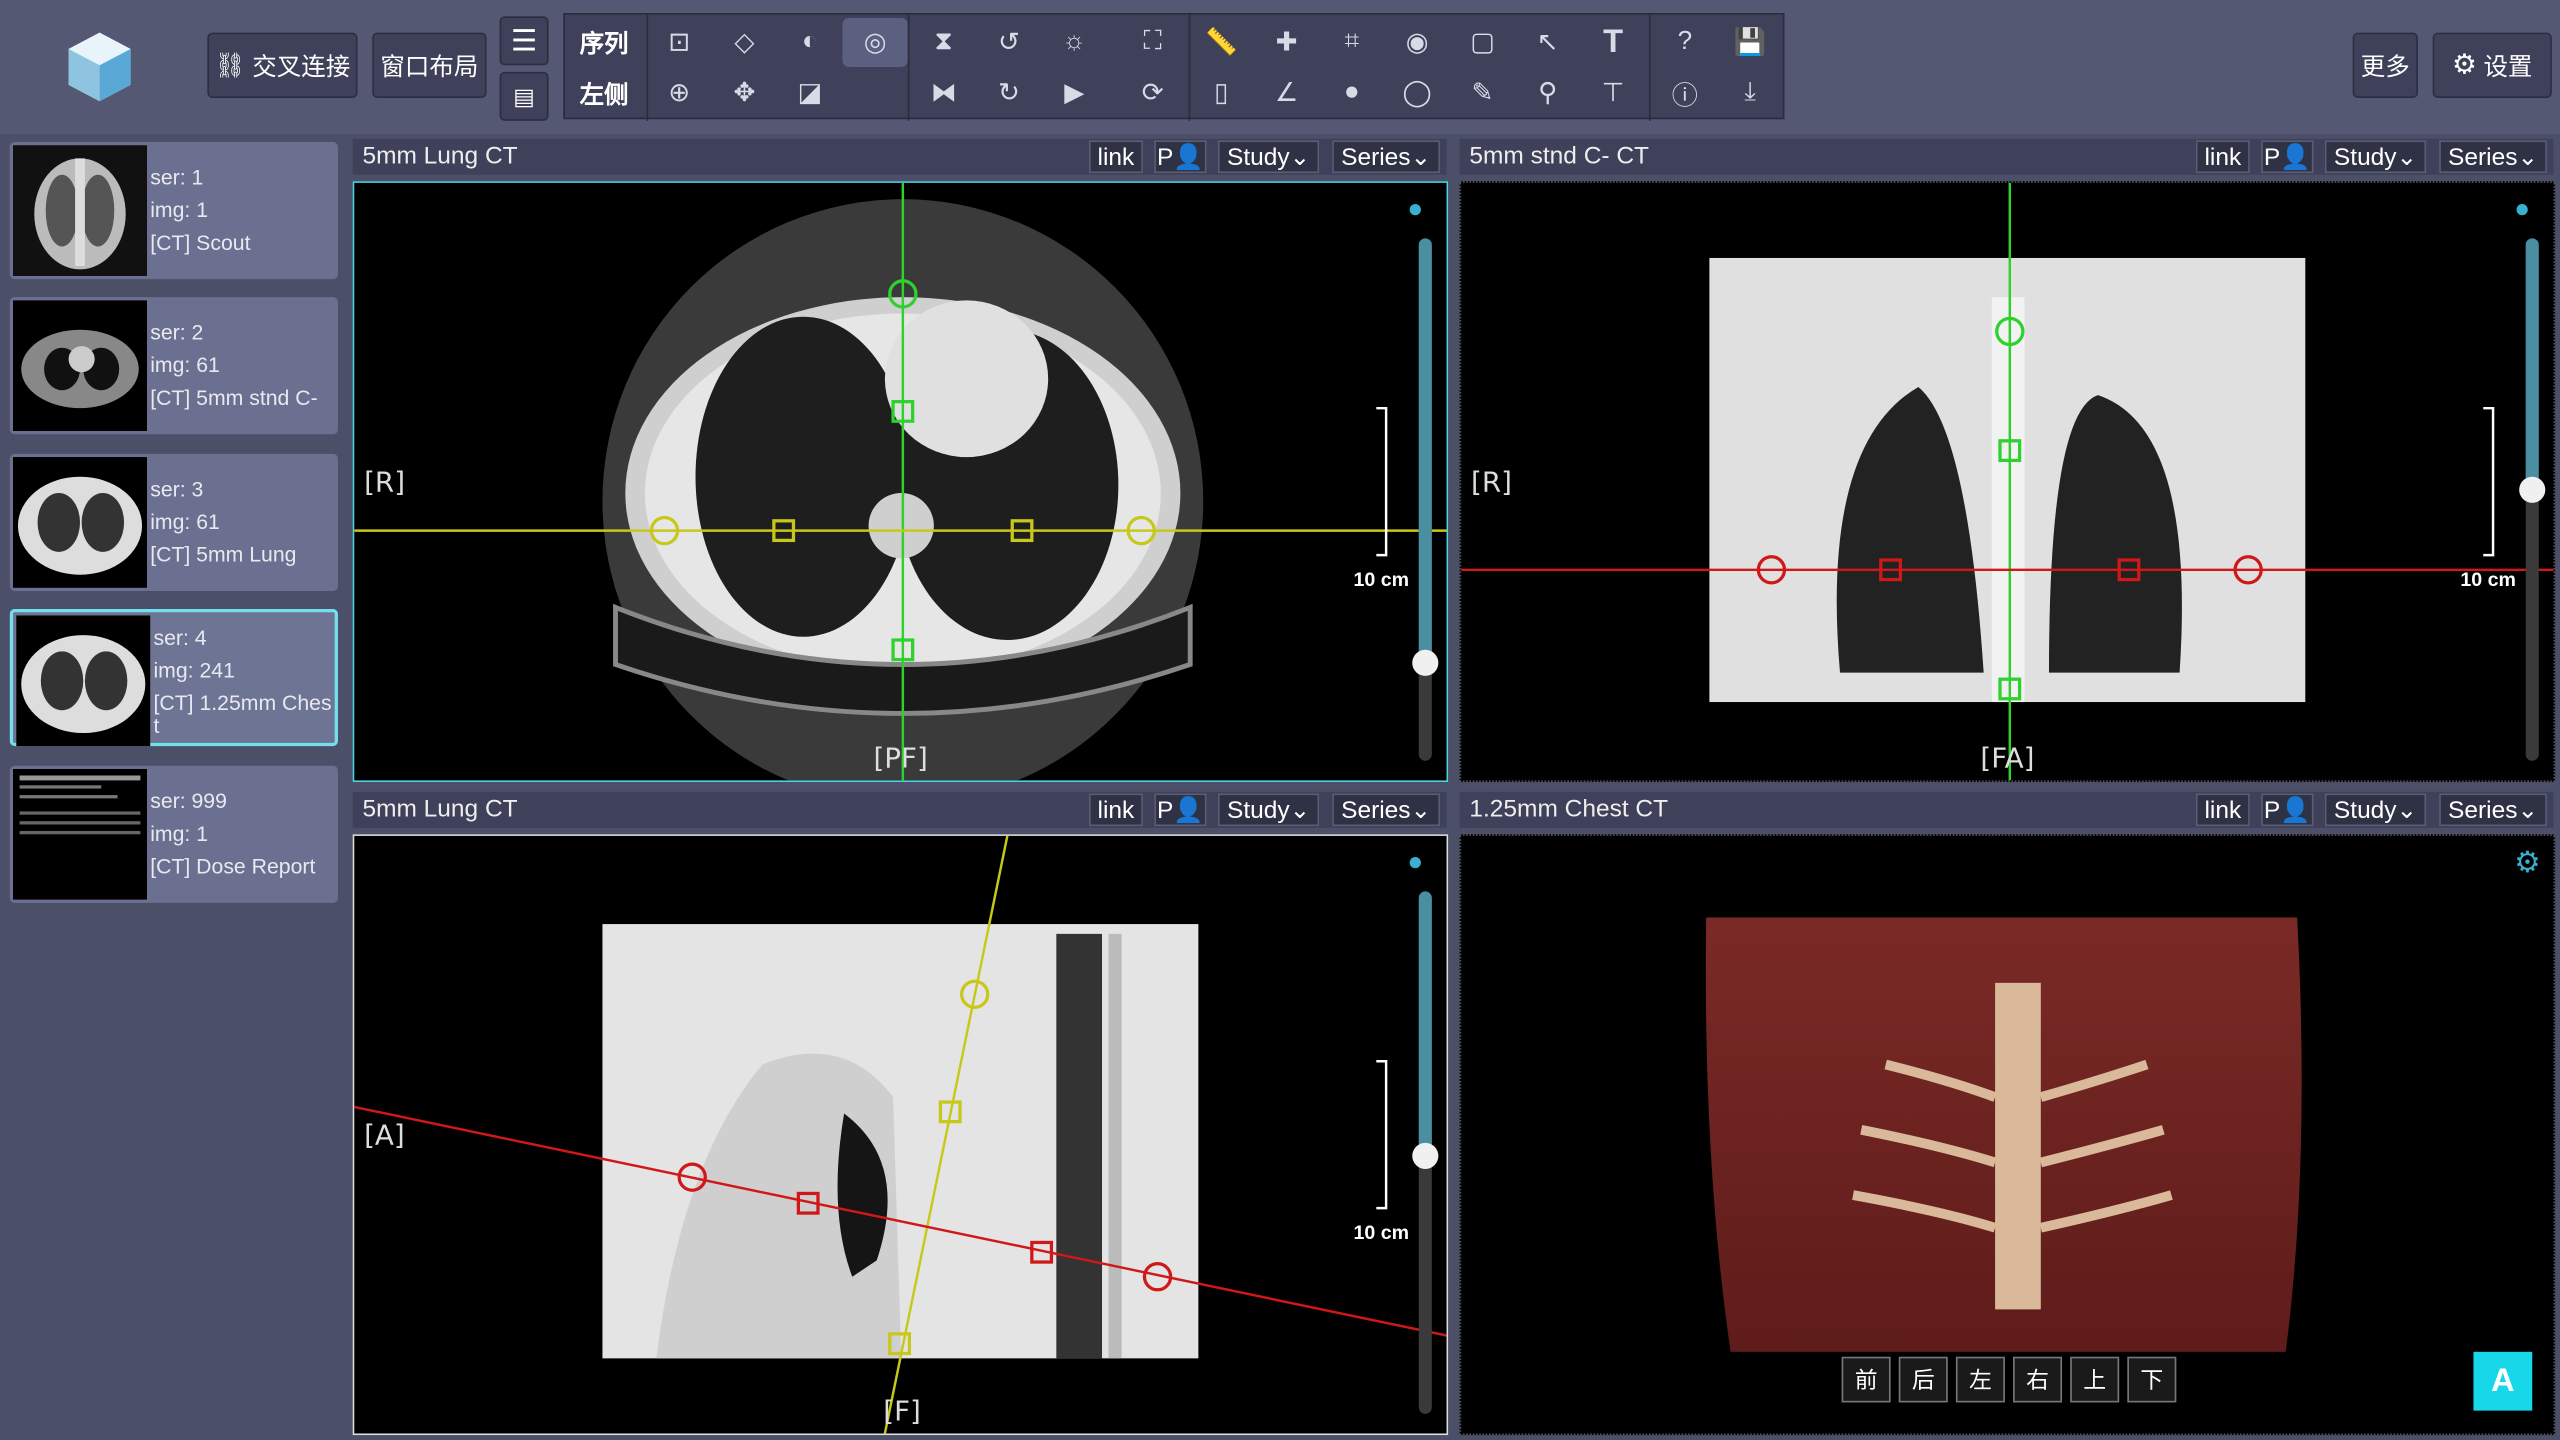  Describe the element at coordinates (943, 42) in the screenshot. I see `flip-vertical-icon: ⧗` at that location.